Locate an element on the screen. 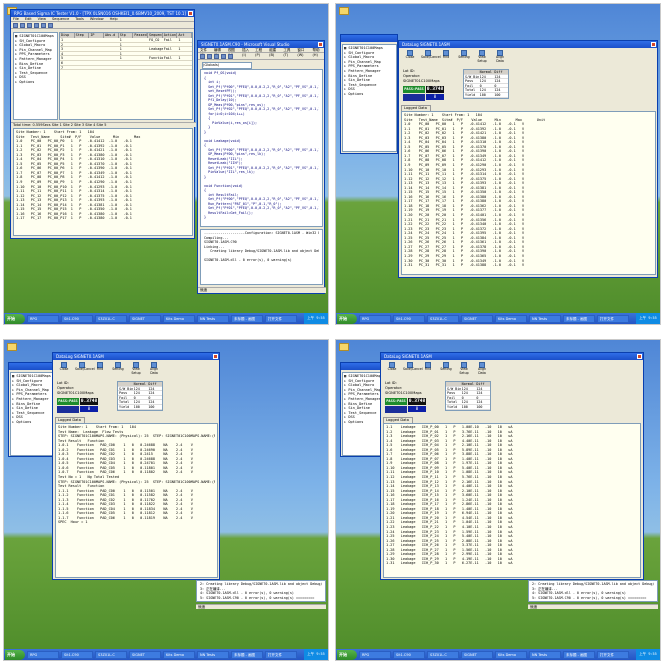 The image size is (665, 665). cut-icon is located at coordinates (223, 56).